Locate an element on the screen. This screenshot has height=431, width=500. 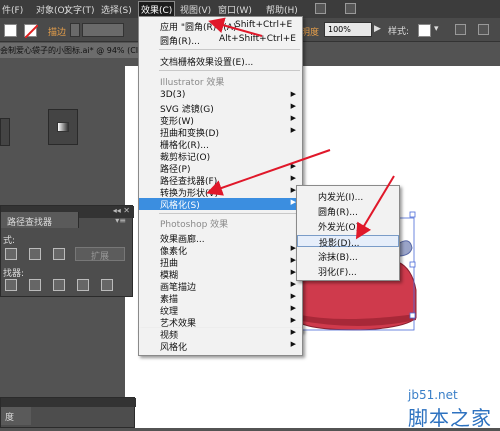
menu-item-distort: 扭曲 ▶ is located at coordinates (220, 262).